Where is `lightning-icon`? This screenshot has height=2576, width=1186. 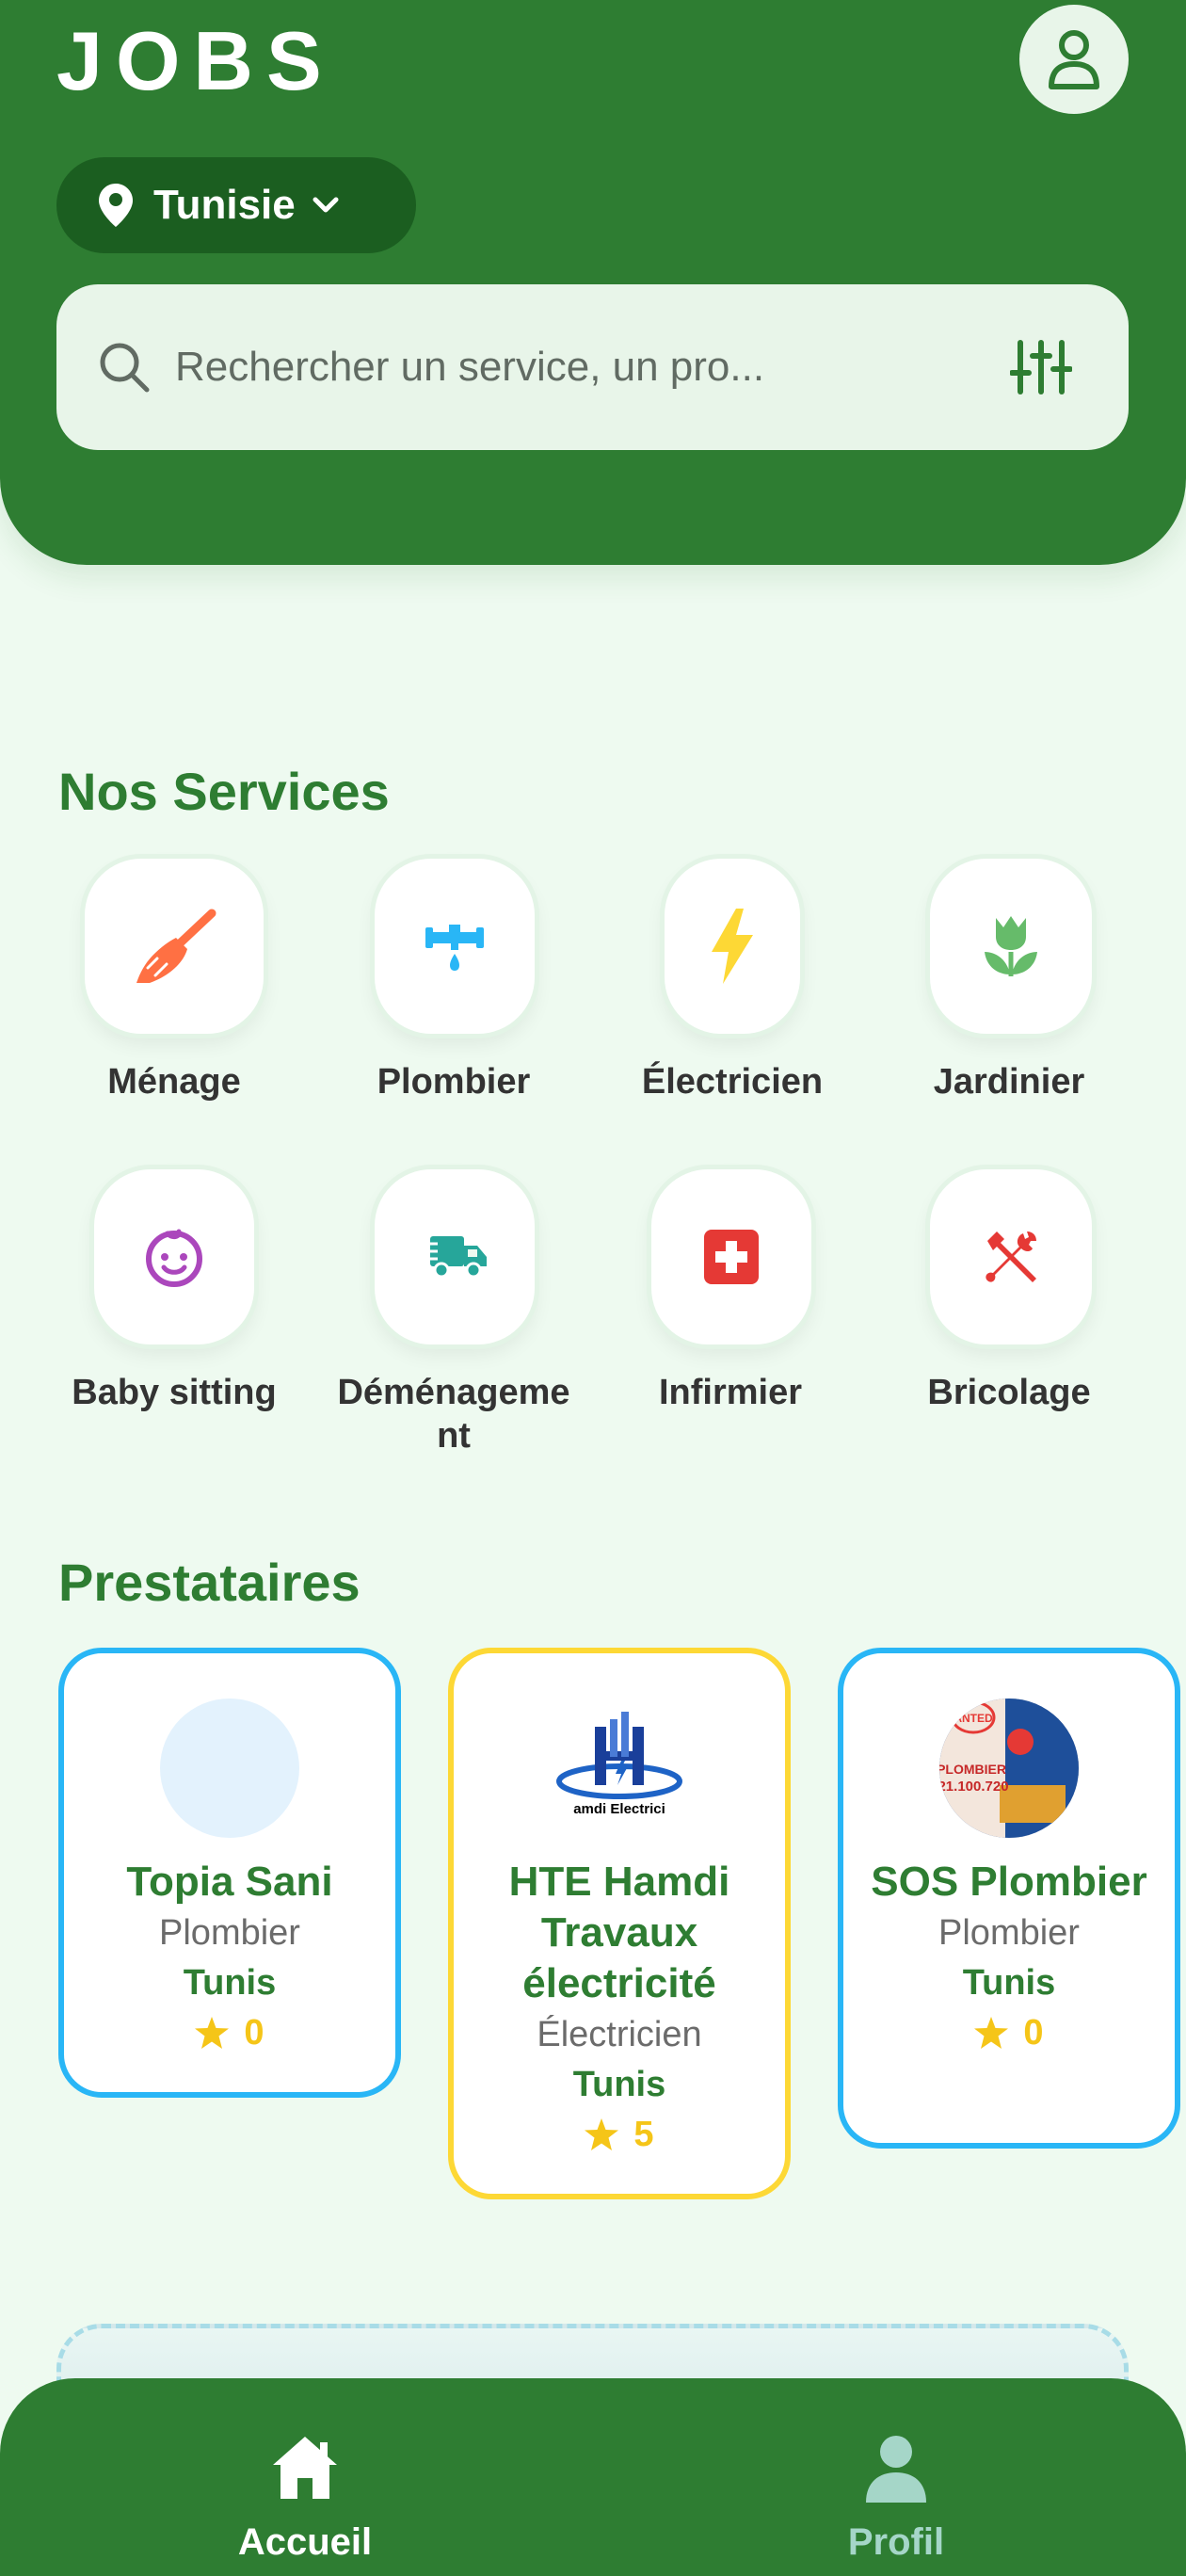 lightning-icon is located at coordinates (732, 946).